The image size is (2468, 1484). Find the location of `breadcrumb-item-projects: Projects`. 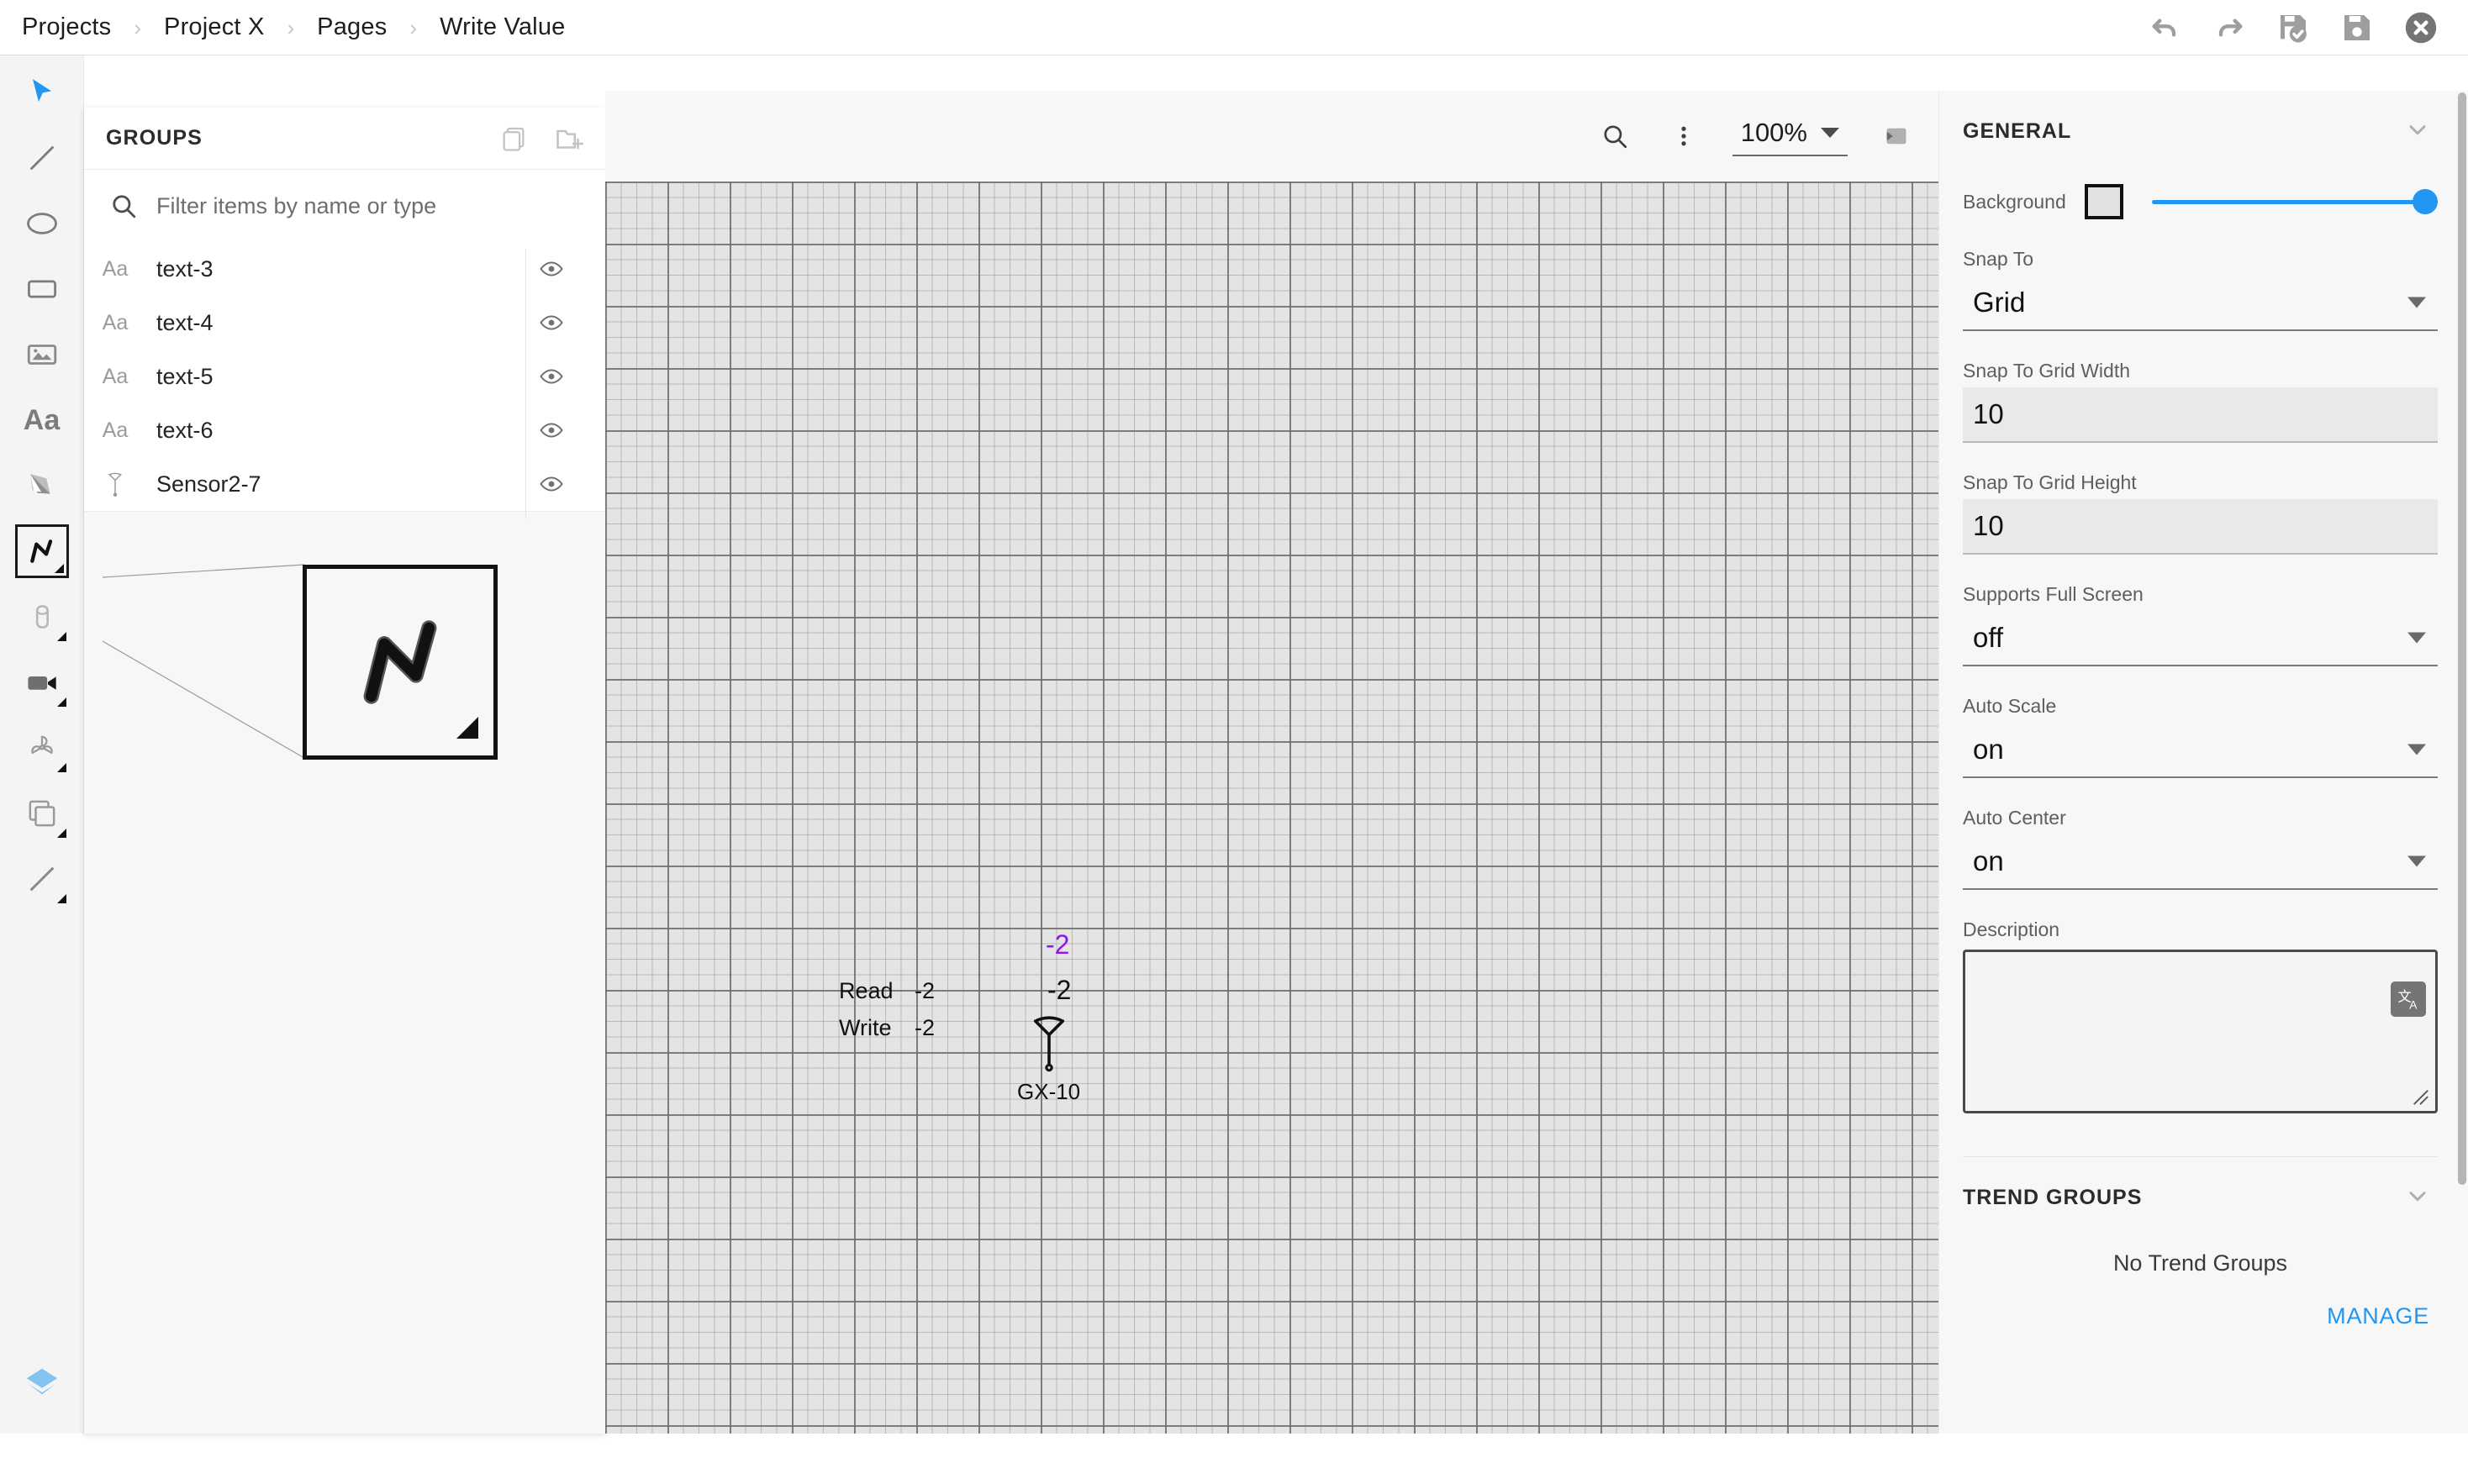

breadcrumb-item-projects: Projects is located at coordinates (66, 27).